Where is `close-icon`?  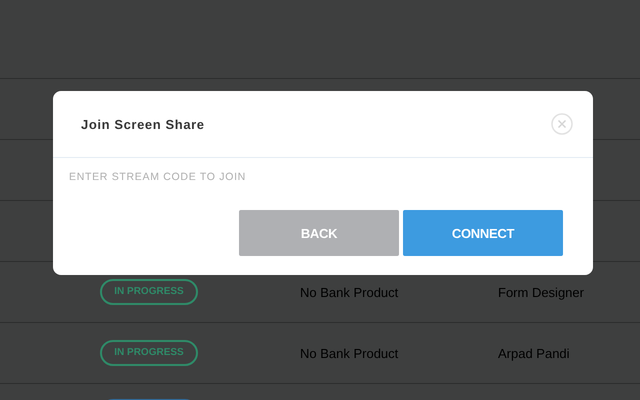 close-icon is located at coordinates (562, 124).